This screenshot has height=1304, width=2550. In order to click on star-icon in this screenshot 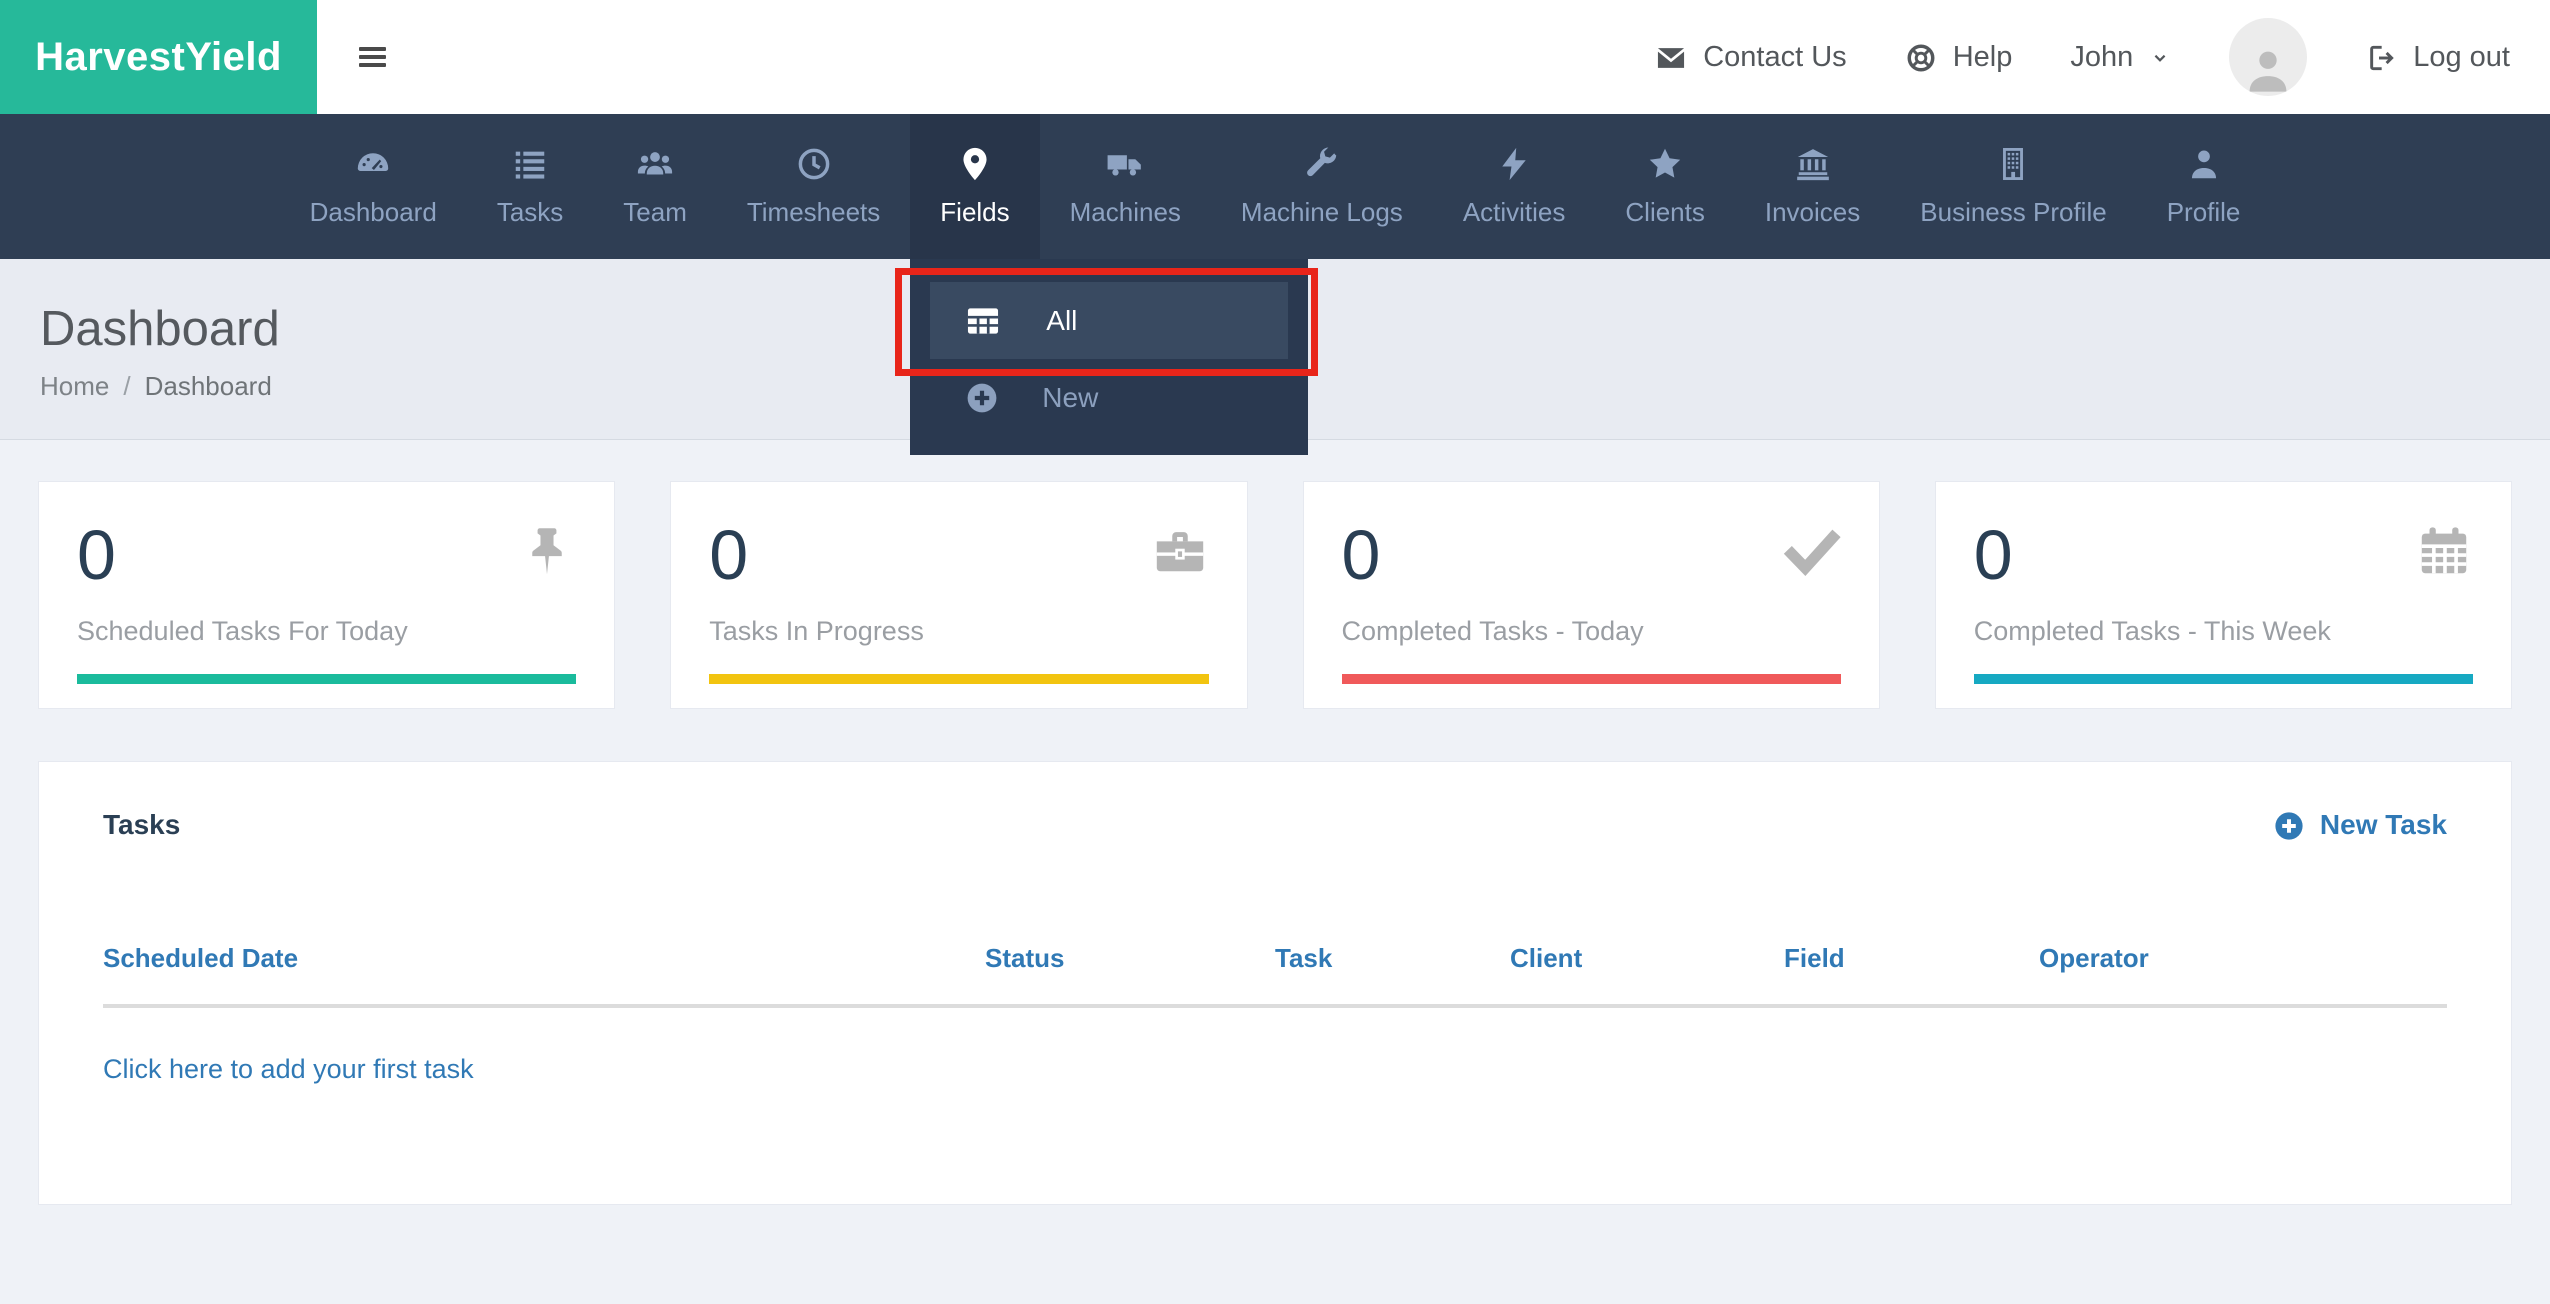, I will do `click(1665, 164)`.